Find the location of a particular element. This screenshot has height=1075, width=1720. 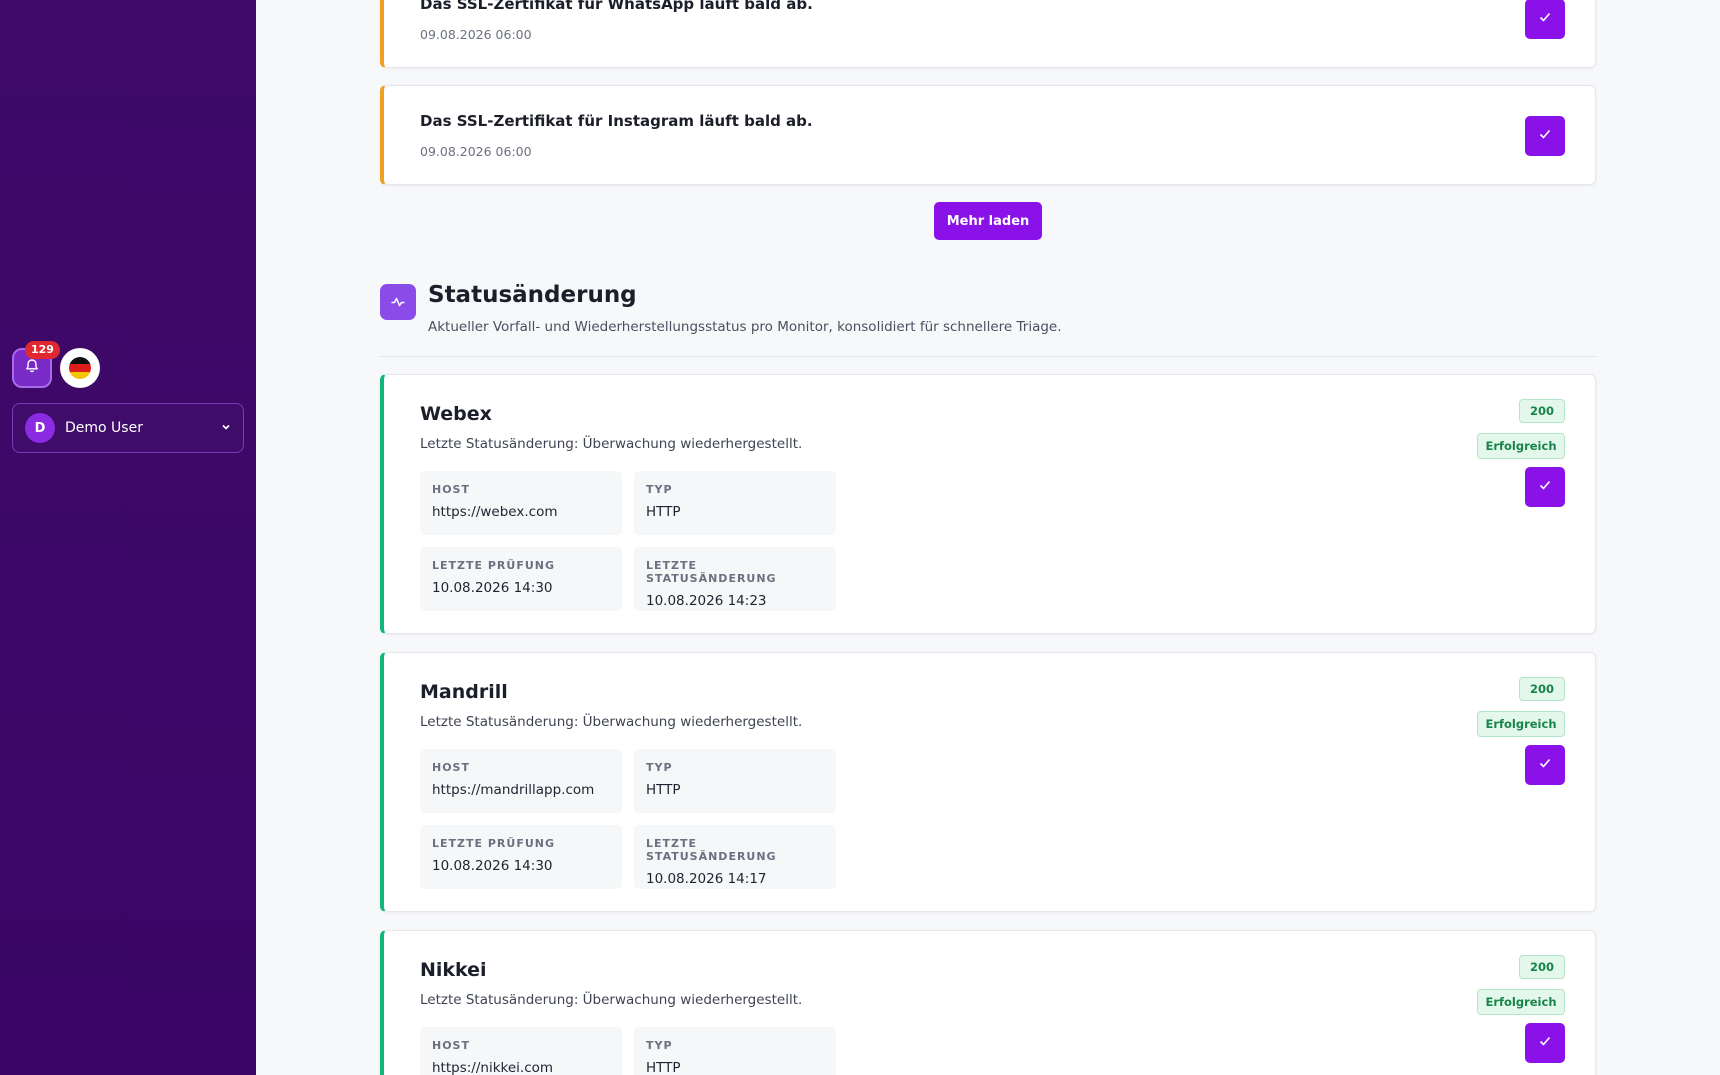

monitor-name: Webex is located at coordinates (456, 414).